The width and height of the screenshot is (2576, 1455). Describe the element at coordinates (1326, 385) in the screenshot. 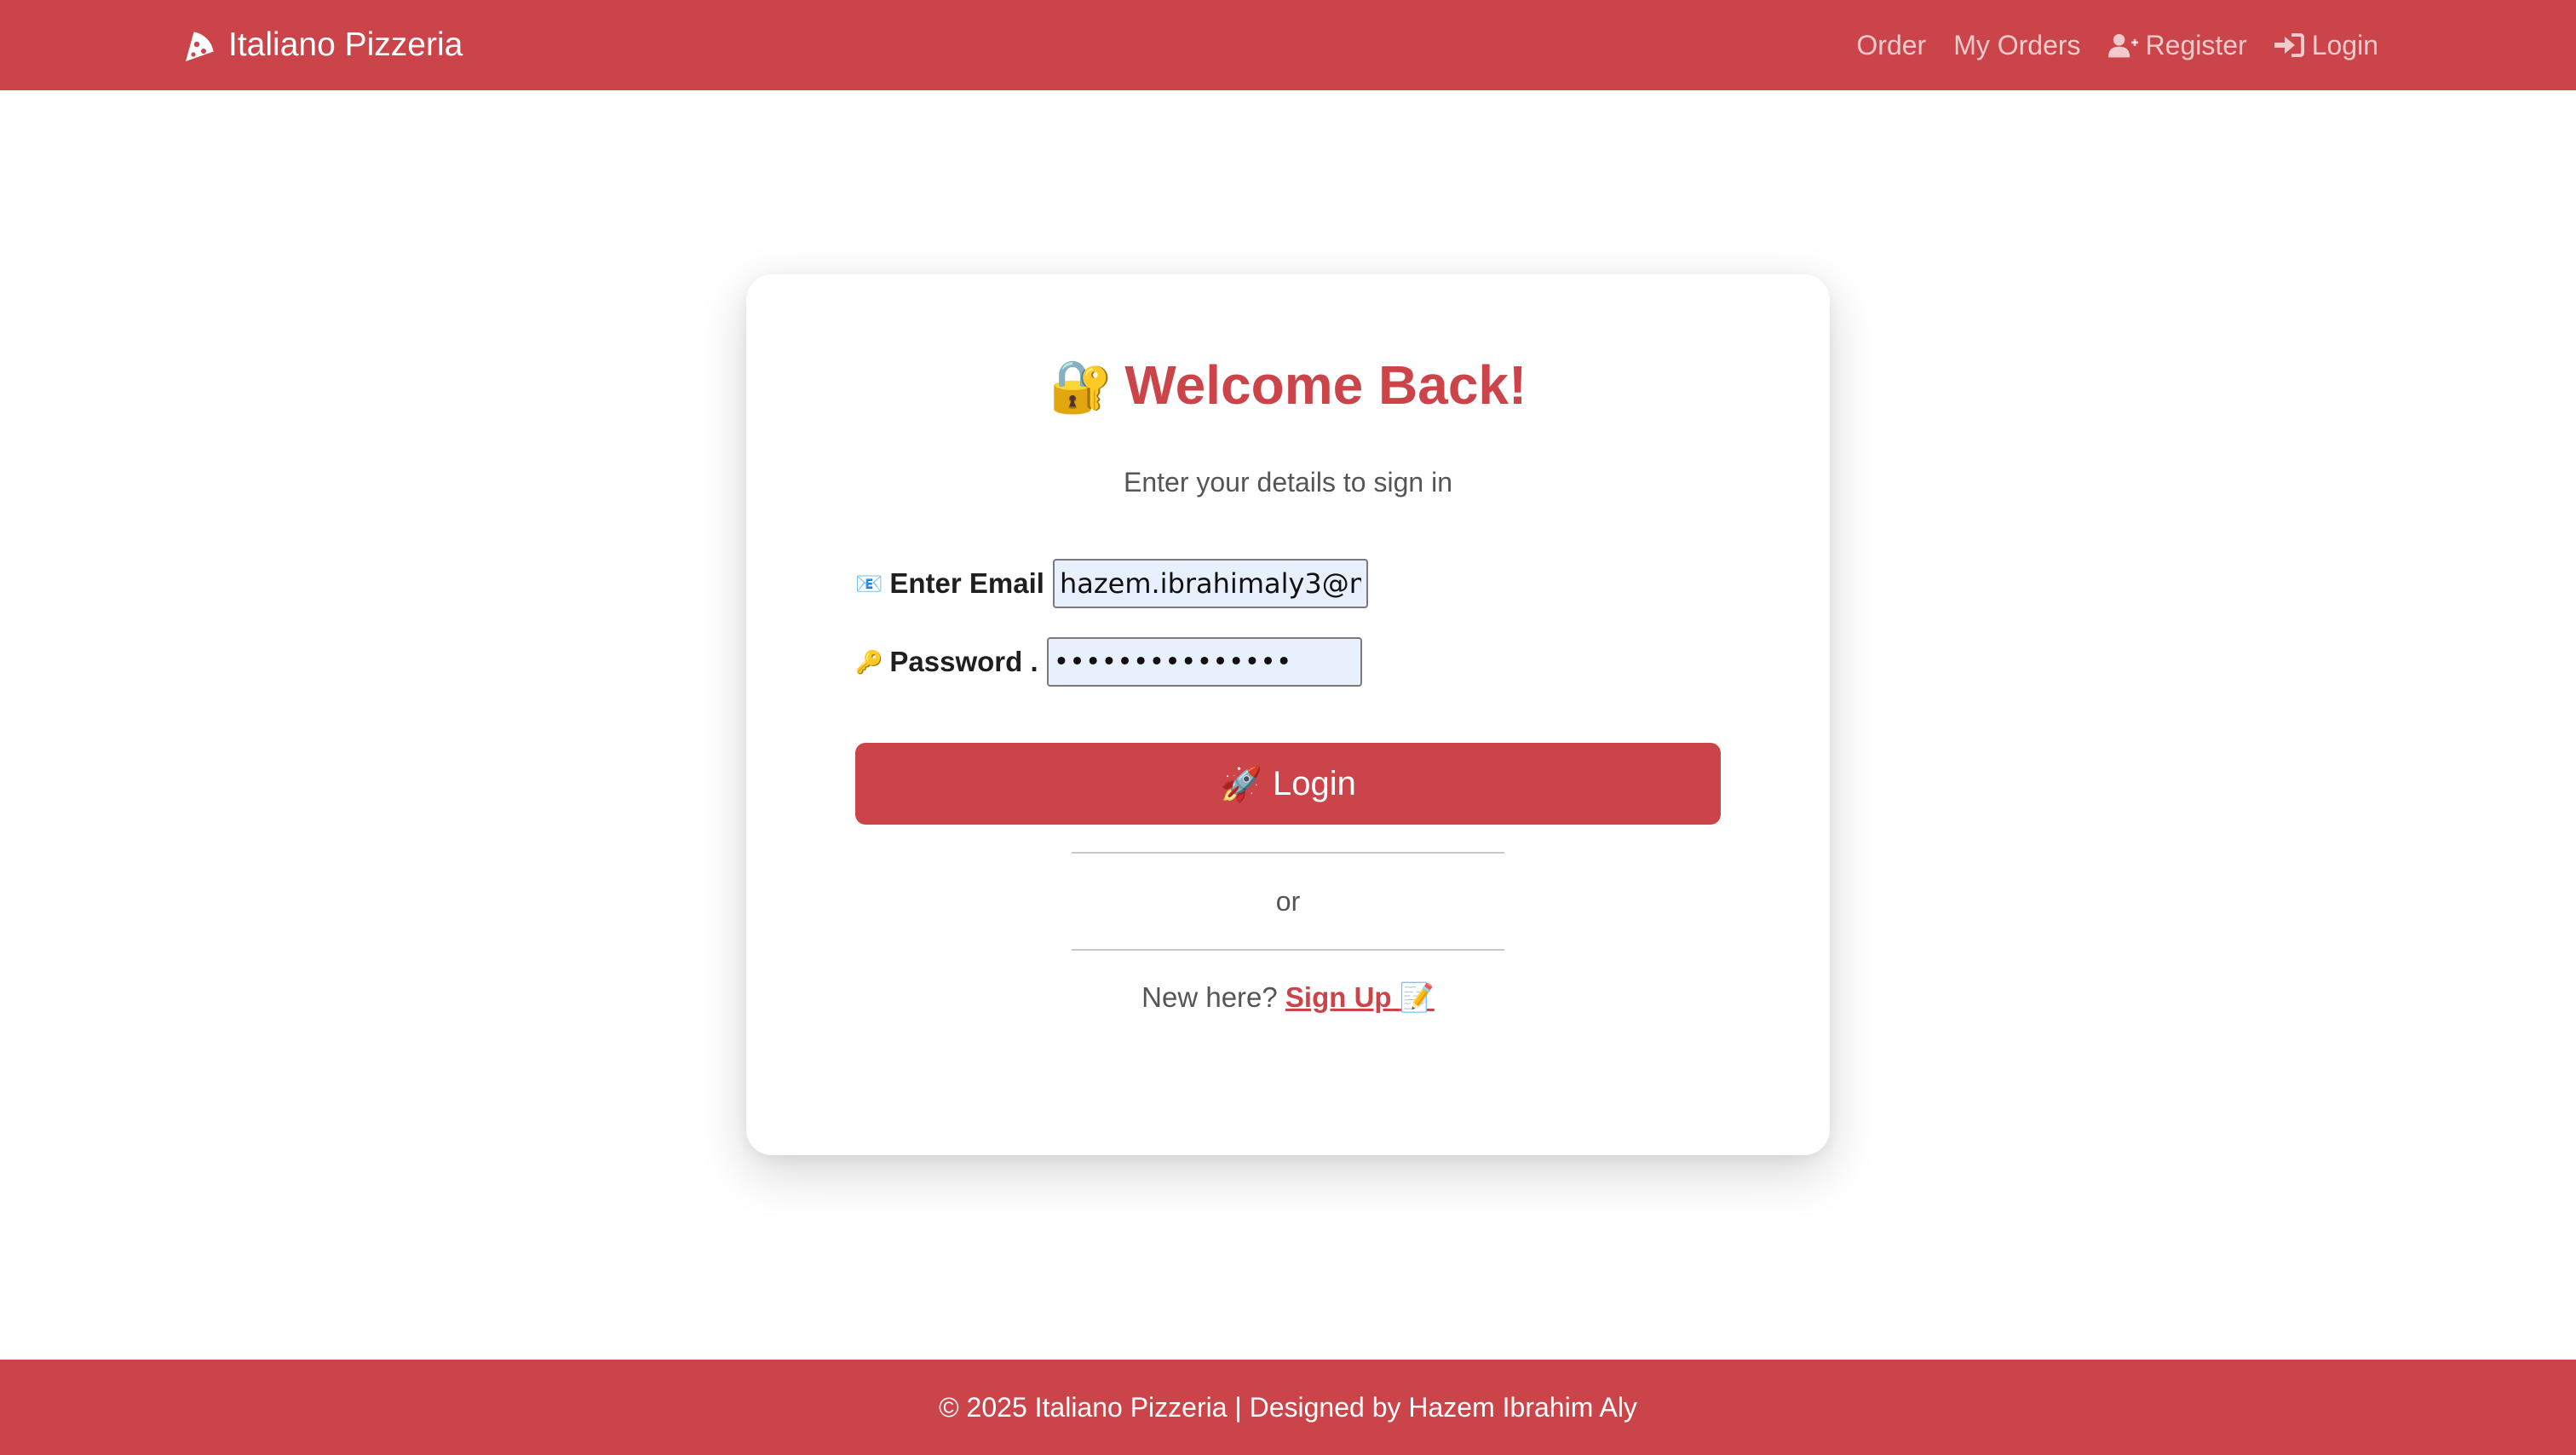

I see `page-title-text: Welcome Back!` at that location.